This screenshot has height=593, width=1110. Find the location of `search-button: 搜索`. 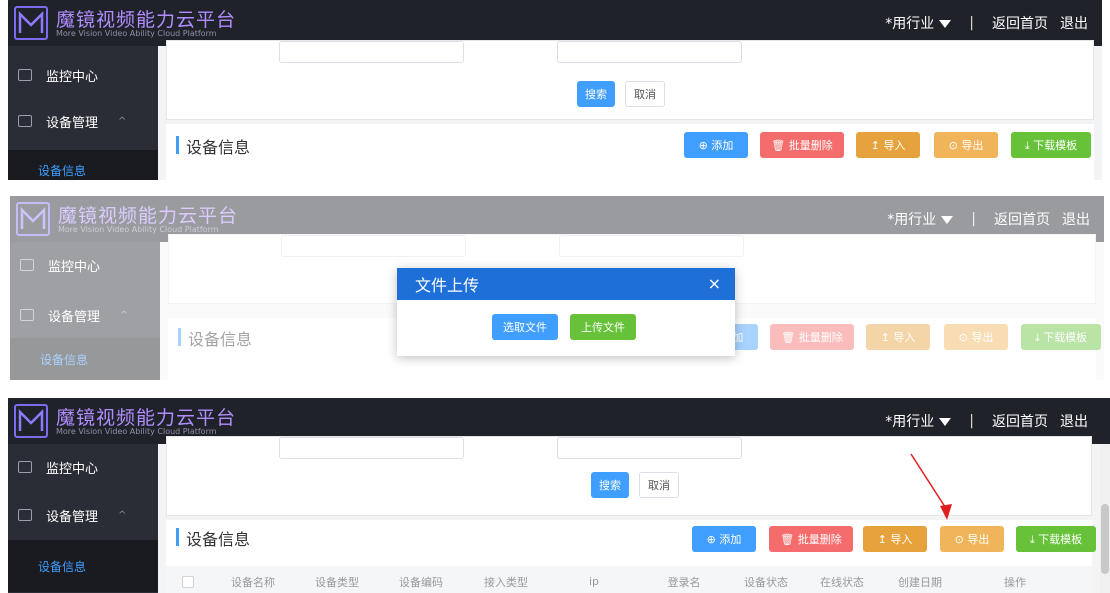

search-button: 搜索 is located at coordinates (596, 94).